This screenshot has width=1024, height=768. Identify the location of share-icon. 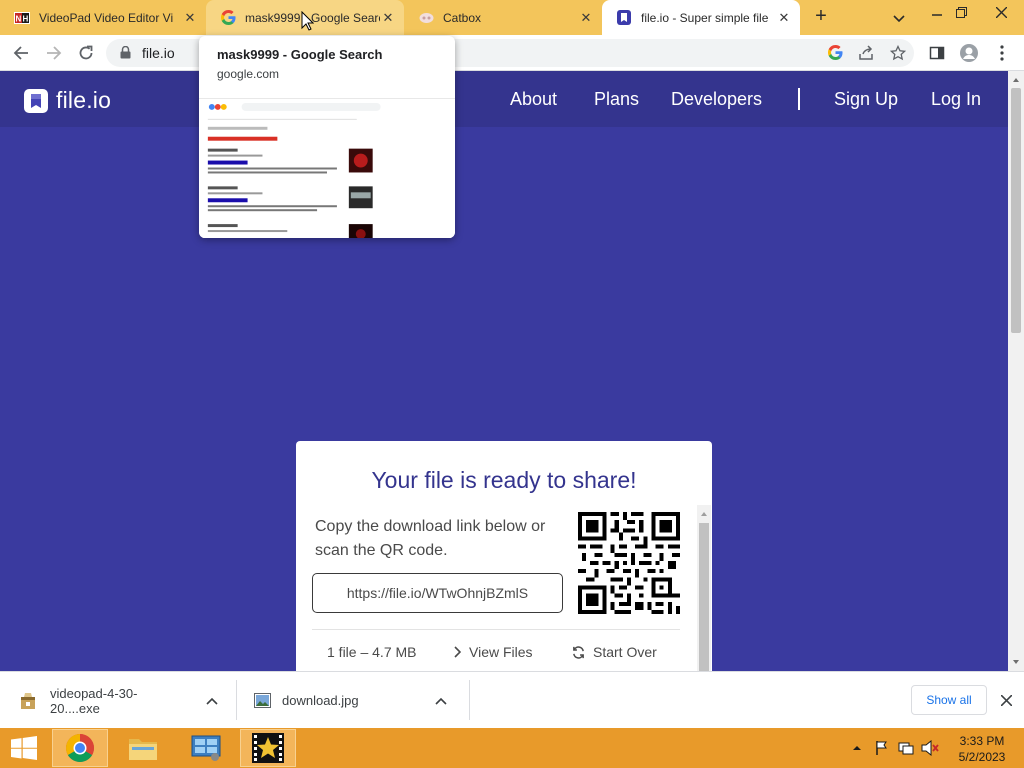
(866, 55).